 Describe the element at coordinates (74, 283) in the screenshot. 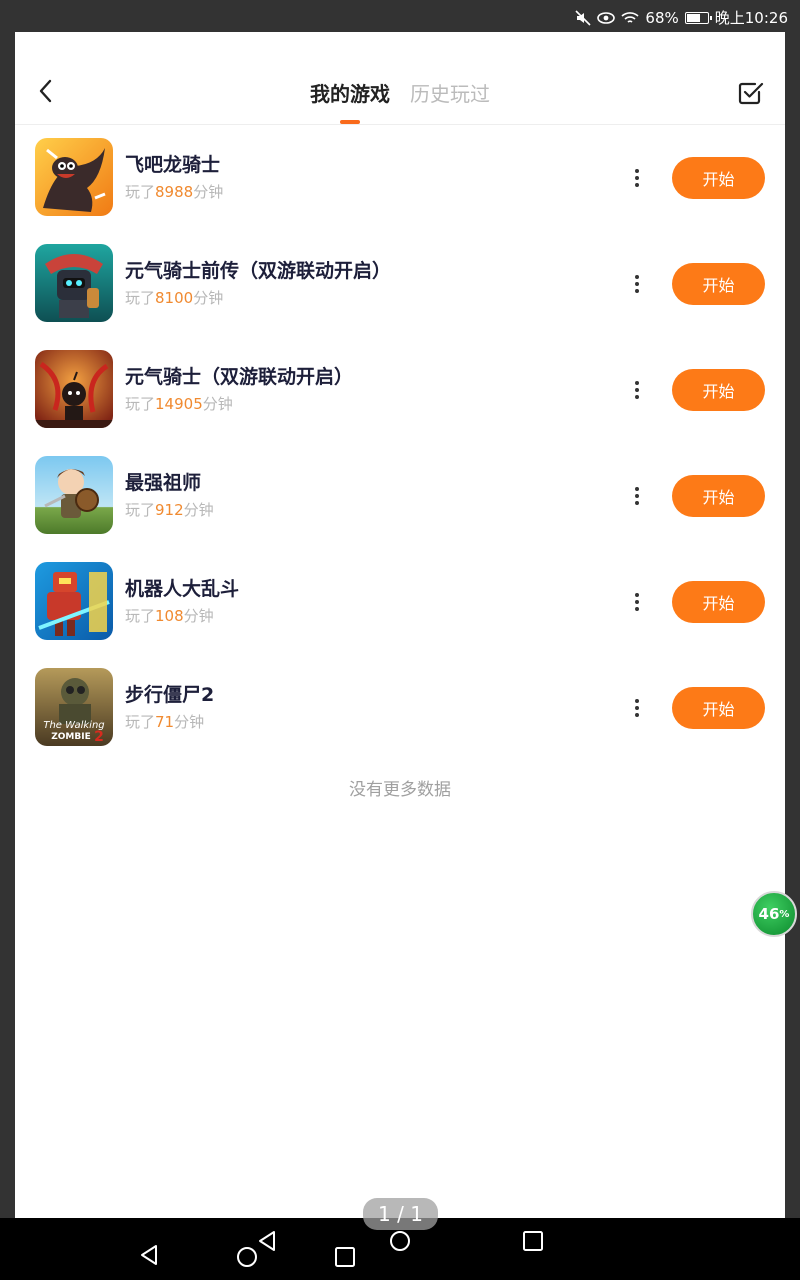

I see `soul-knight-prequel-icon` at that location.